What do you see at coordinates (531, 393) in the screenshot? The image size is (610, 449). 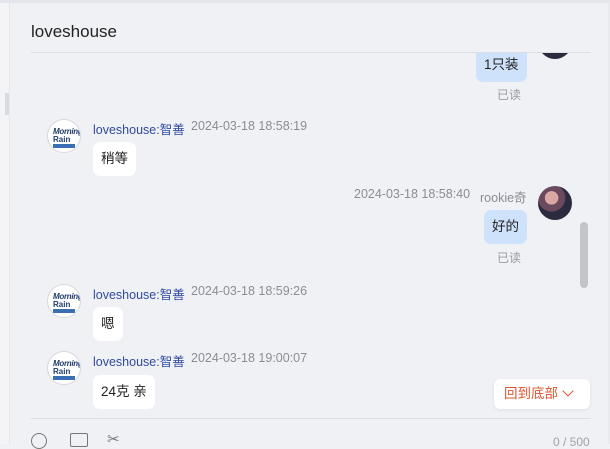 I see `scroll-to-bottom-label: 回到底部` at bounding box center [531, 393].